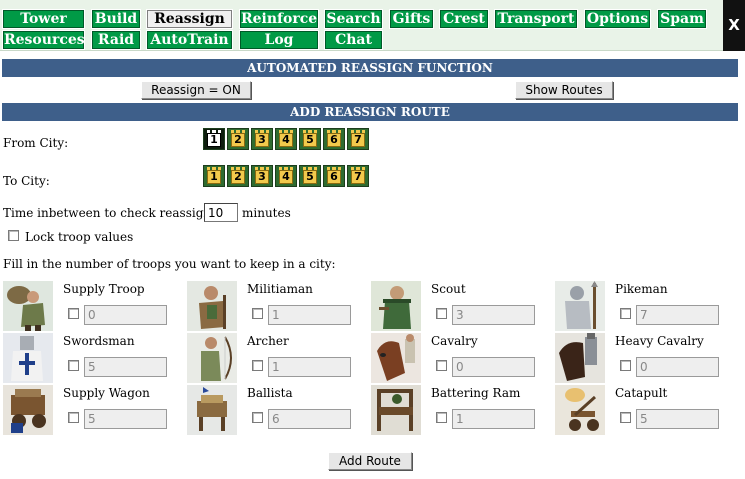  What do you see at coordinates (125, 367) in the screenshot?
I see `troop-swordsman-input` at bounding box center [125, 367].